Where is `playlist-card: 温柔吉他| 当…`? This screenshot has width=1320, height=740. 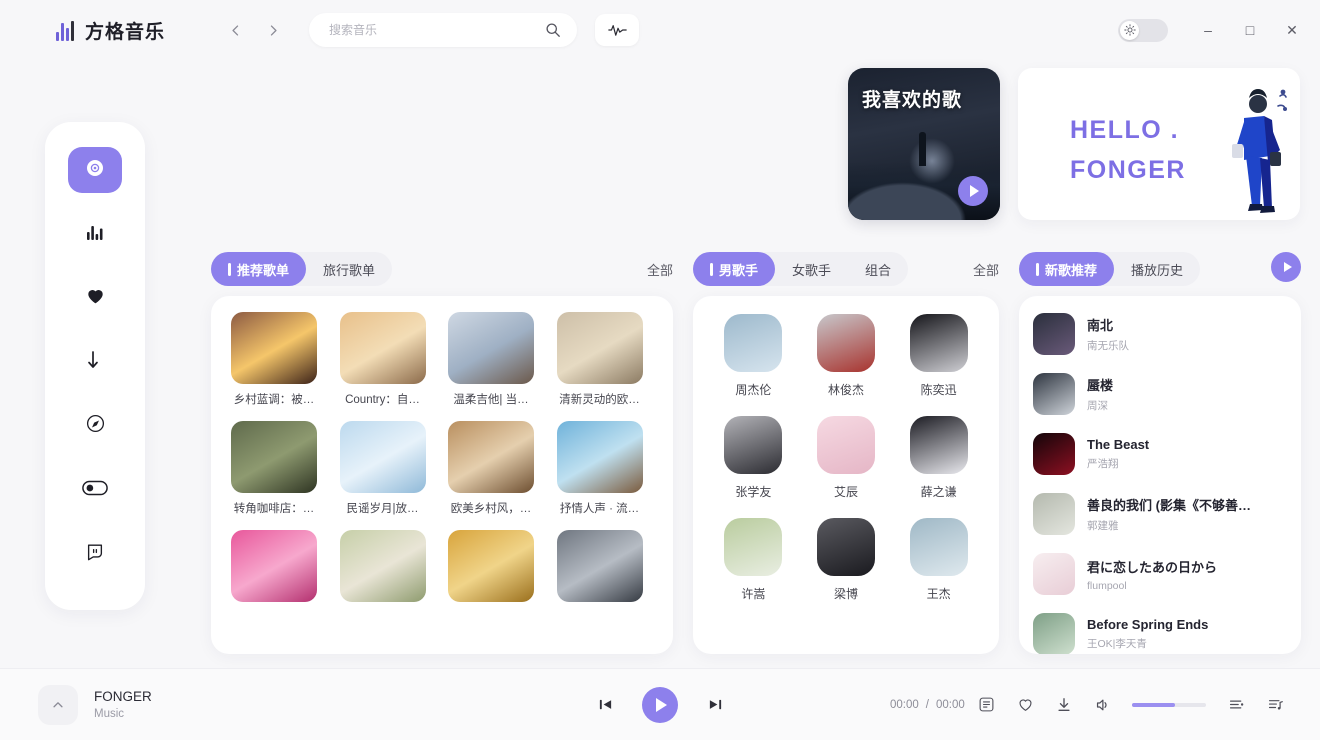
playlist-card: 温柔吉他| 当… is located at coordinates (491, 359).